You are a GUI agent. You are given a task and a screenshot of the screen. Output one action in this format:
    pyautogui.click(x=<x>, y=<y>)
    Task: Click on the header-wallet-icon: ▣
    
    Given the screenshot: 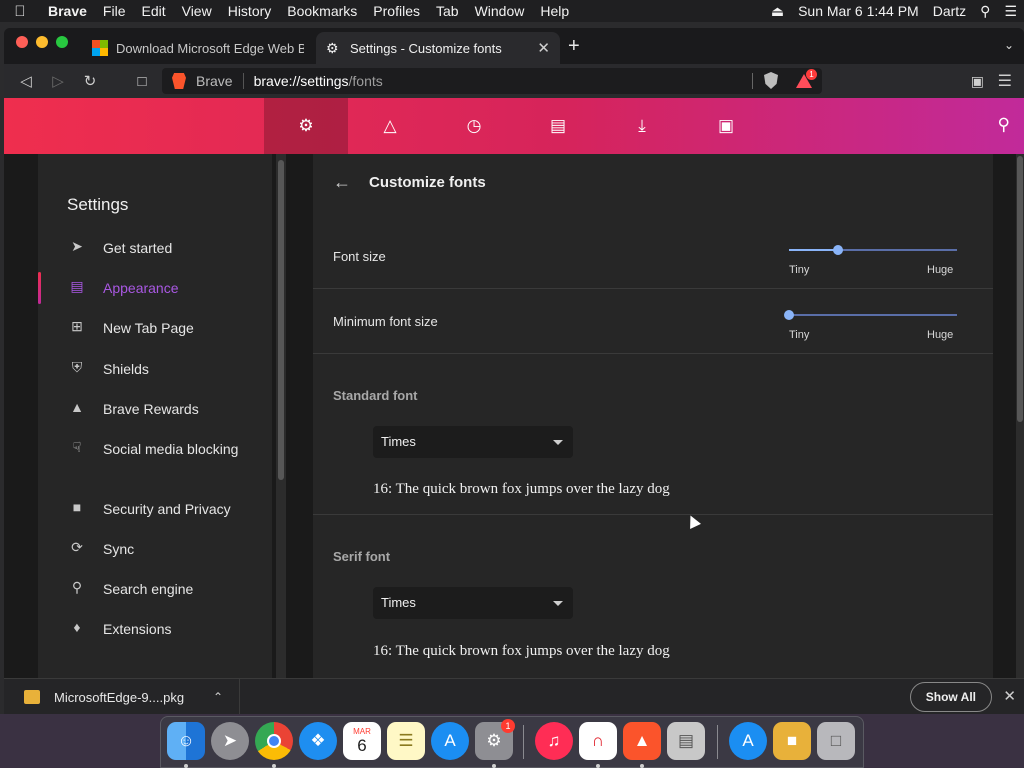 What is the action you would take?
    pyautogui.click(x=726, y=126)
    